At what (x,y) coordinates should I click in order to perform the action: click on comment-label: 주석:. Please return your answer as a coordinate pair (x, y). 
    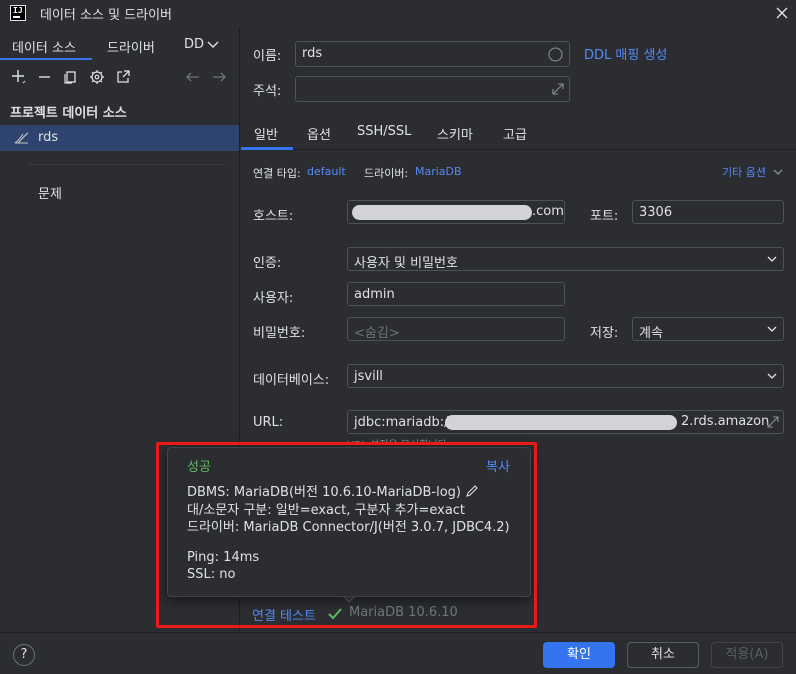
    Looking at the image, I should click on (267, 91).